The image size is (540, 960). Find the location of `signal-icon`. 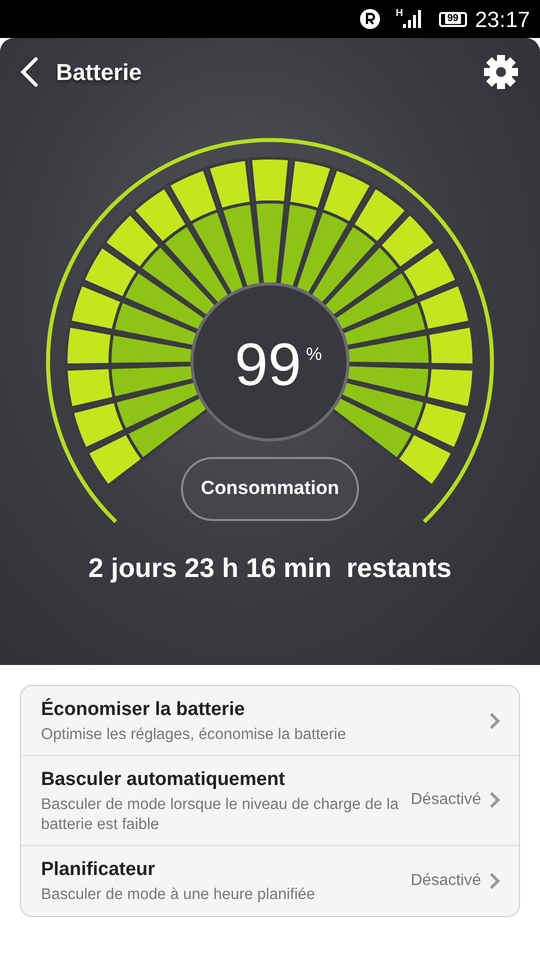

signal-icon is located at coordinates (412, 19).